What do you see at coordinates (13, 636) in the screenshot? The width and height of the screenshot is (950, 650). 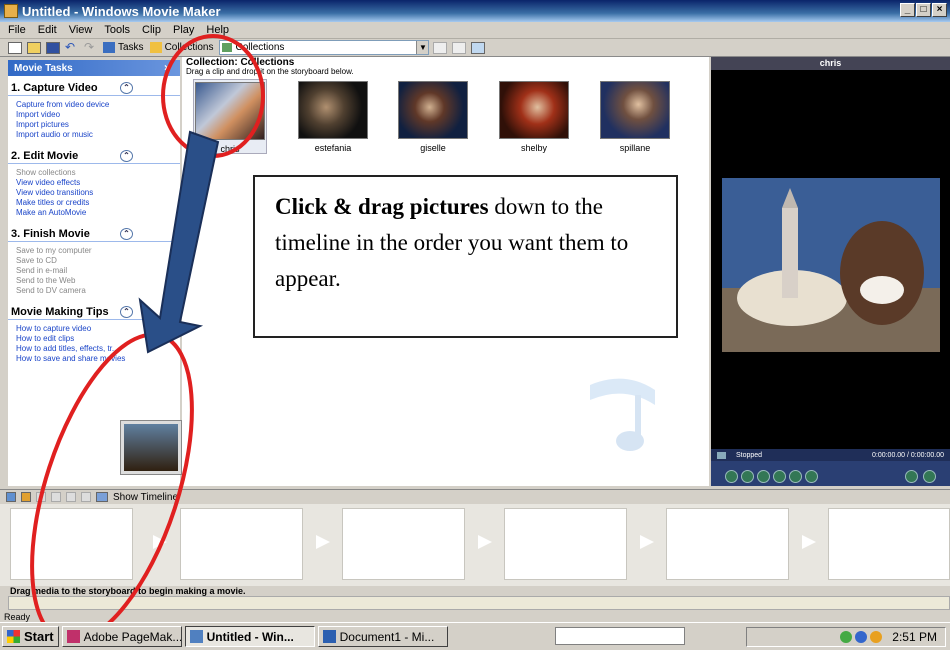 I see `windows-logo-icon` at bounding box center [13, 636].